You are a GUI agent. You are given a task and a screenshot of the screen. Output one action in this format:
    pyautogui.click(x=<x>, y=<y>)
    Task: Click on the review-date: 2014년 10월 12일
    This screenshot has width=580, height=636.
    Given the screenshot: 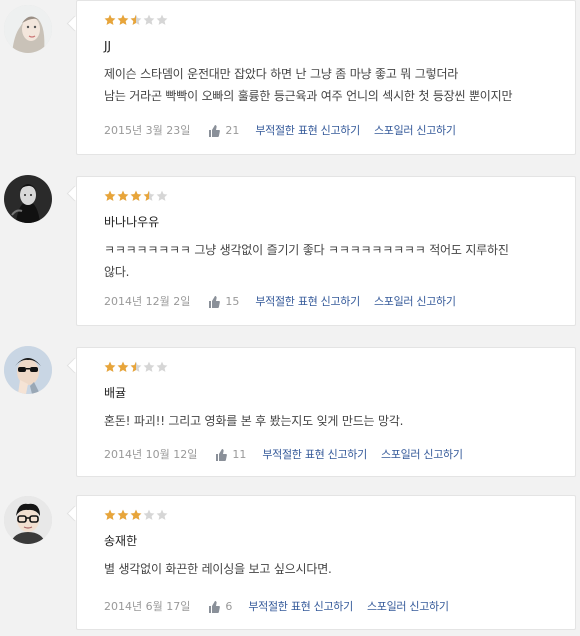 What is the action you would take?
    pyautogui.click(x=151, y=454)
    